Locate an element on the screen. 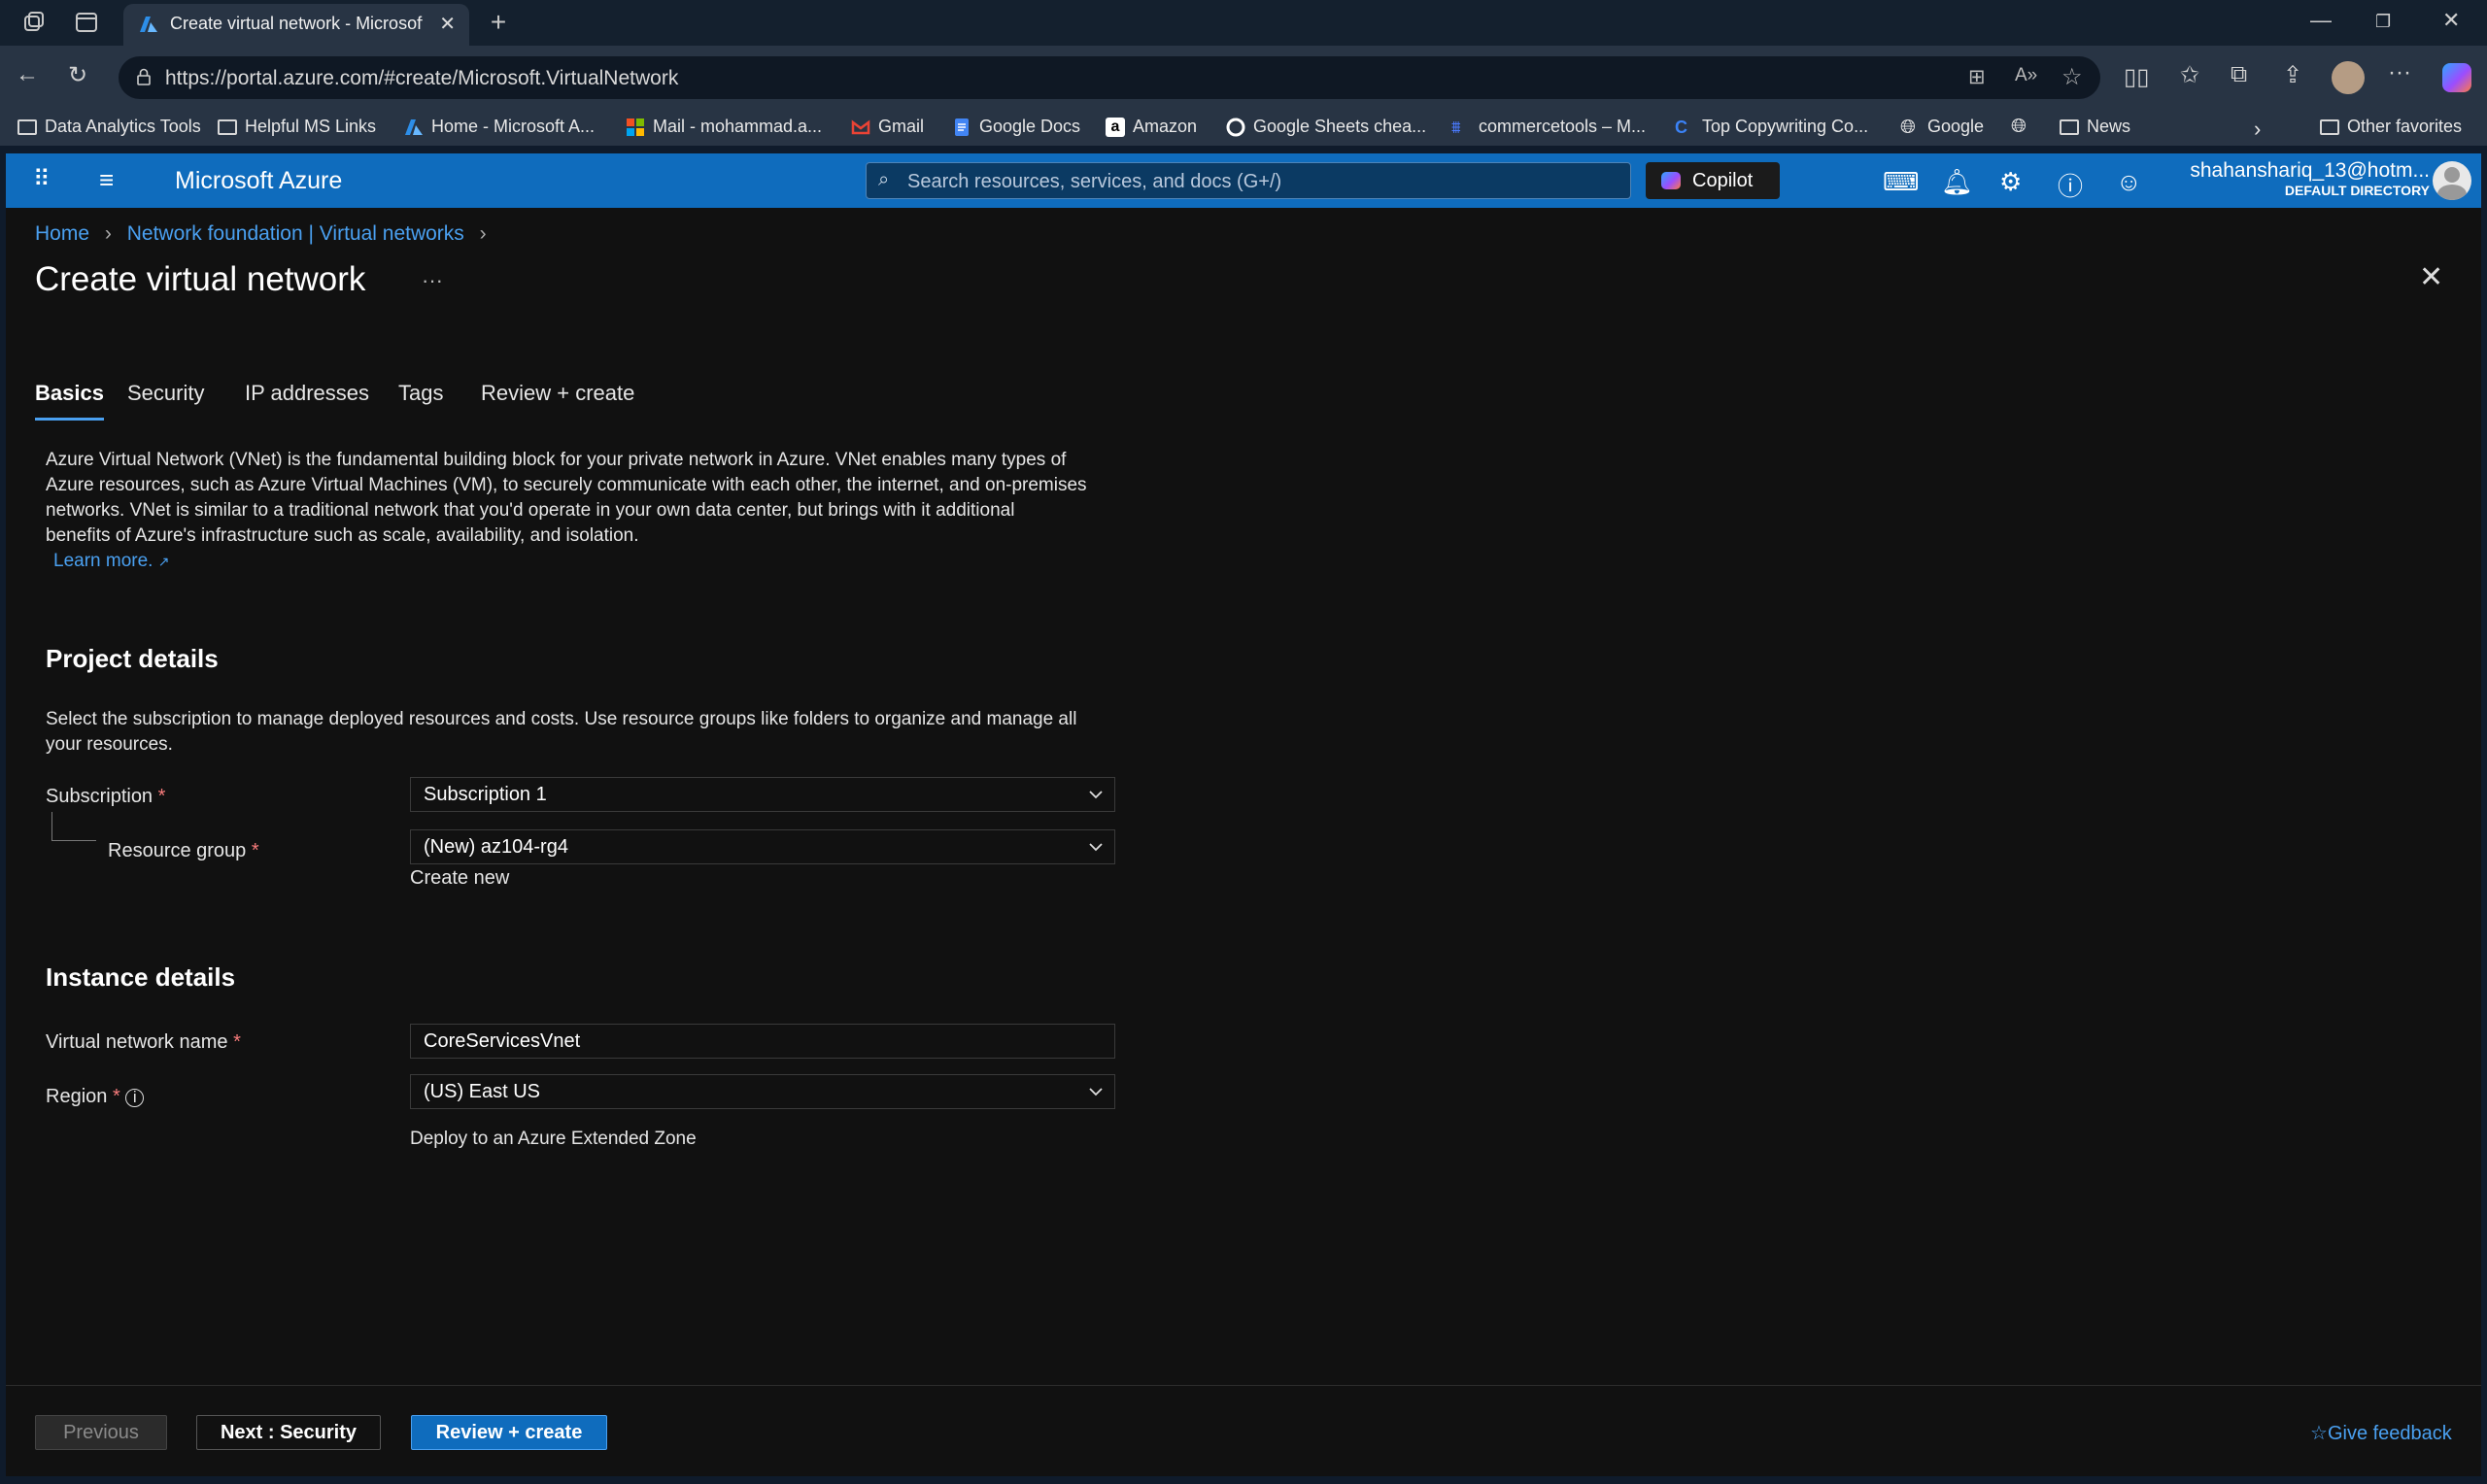 The width and height of the screenshot is (2487, 1484). previous-button: Previous is located at coordinates (101, 1432).